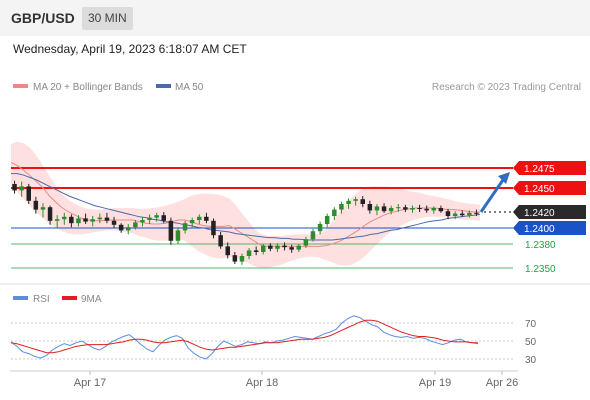 The width and height of the screenshot is (590, 400). Describe the element at coordinates (504, 178) in the screenshot. I see `forecast-arrow-head` at that location.